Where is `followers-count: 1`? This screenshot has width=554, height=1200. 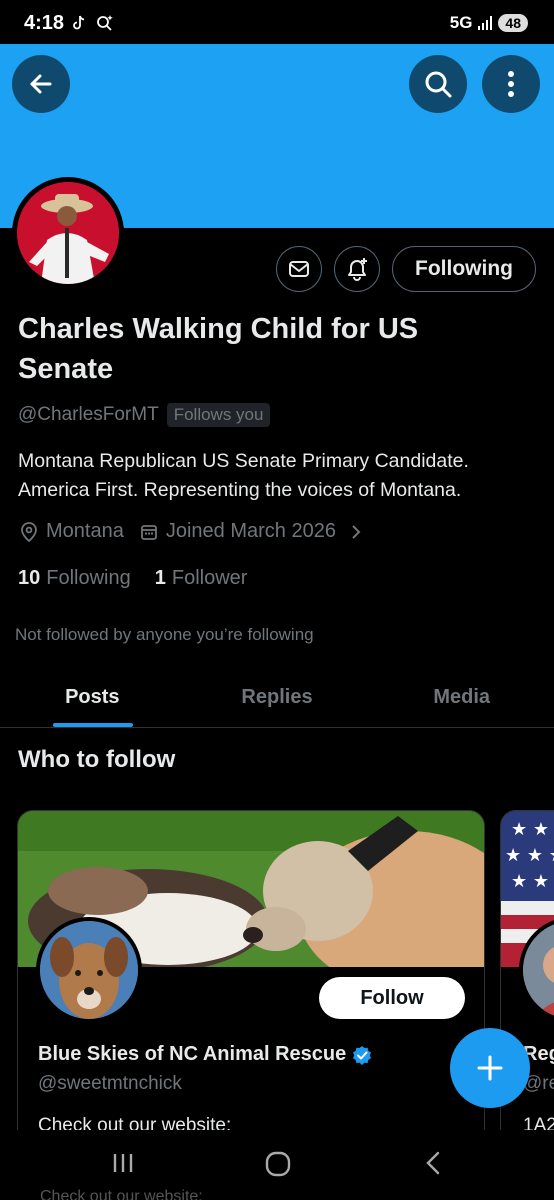 followers-count: 1 is located at coordinates (160, 578).